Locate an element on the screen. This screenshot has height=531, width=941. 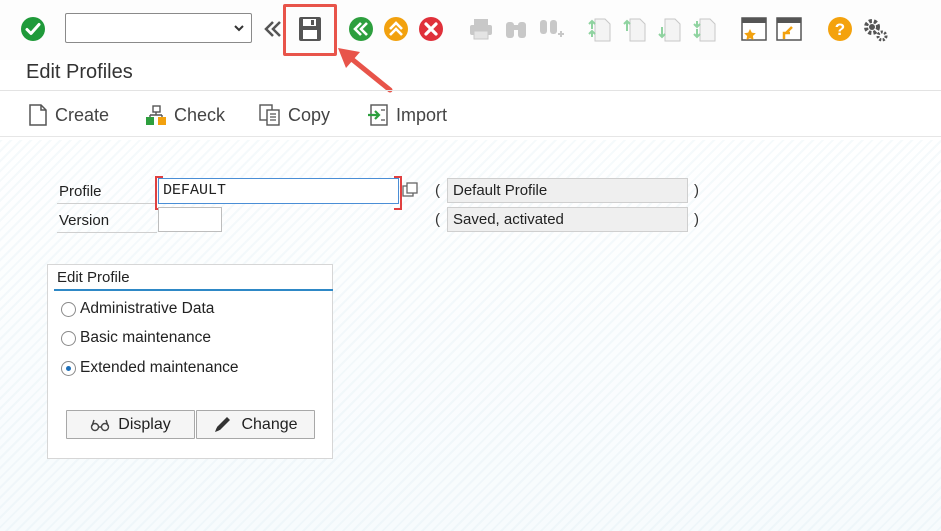
application-toolbar: Create Check Copy Import is located at coordinates (470, 115).